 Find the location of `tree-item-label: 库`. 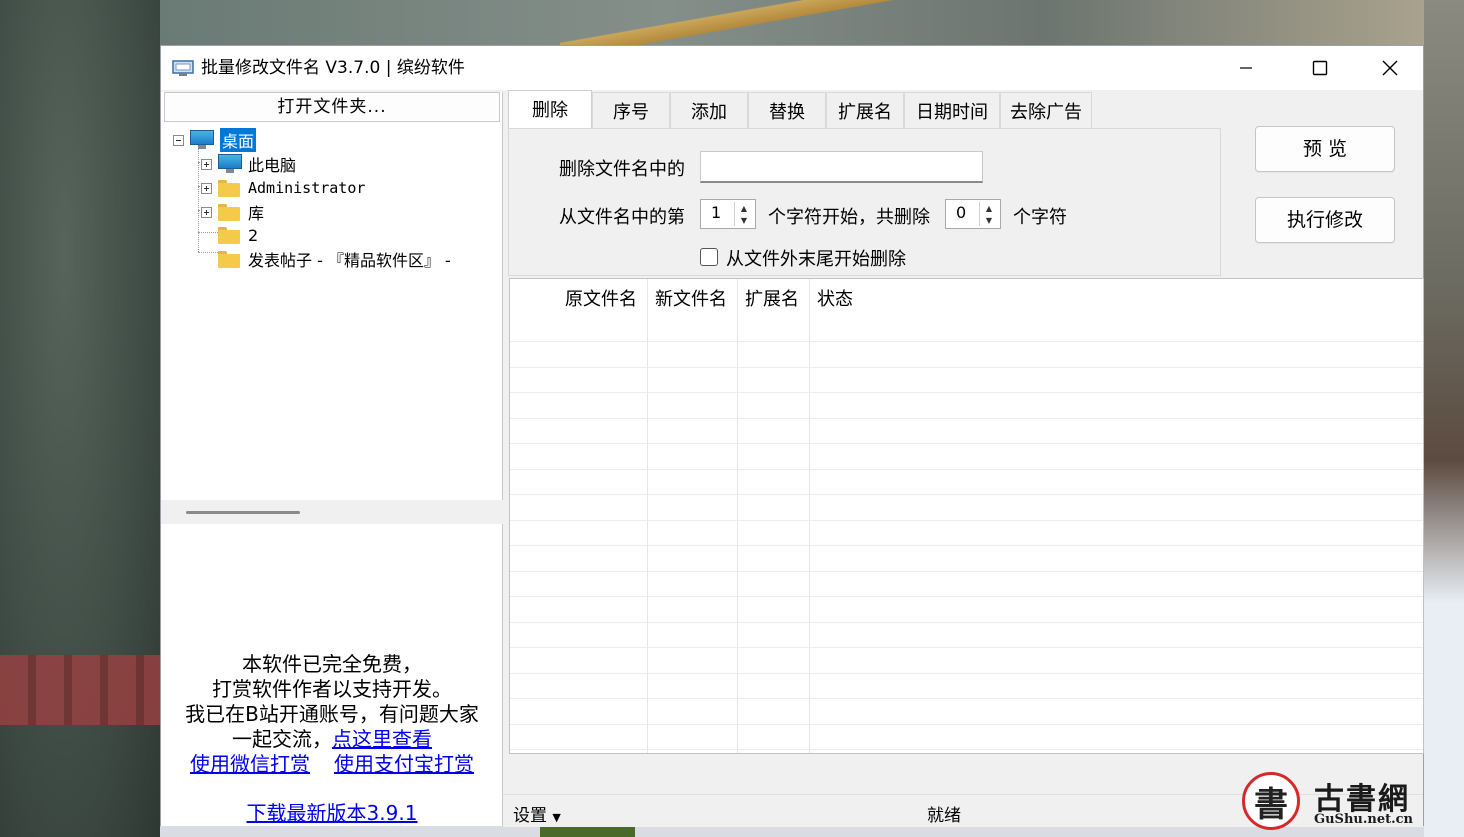

tree-item-label: 库 is located at coordinates (256, 213).